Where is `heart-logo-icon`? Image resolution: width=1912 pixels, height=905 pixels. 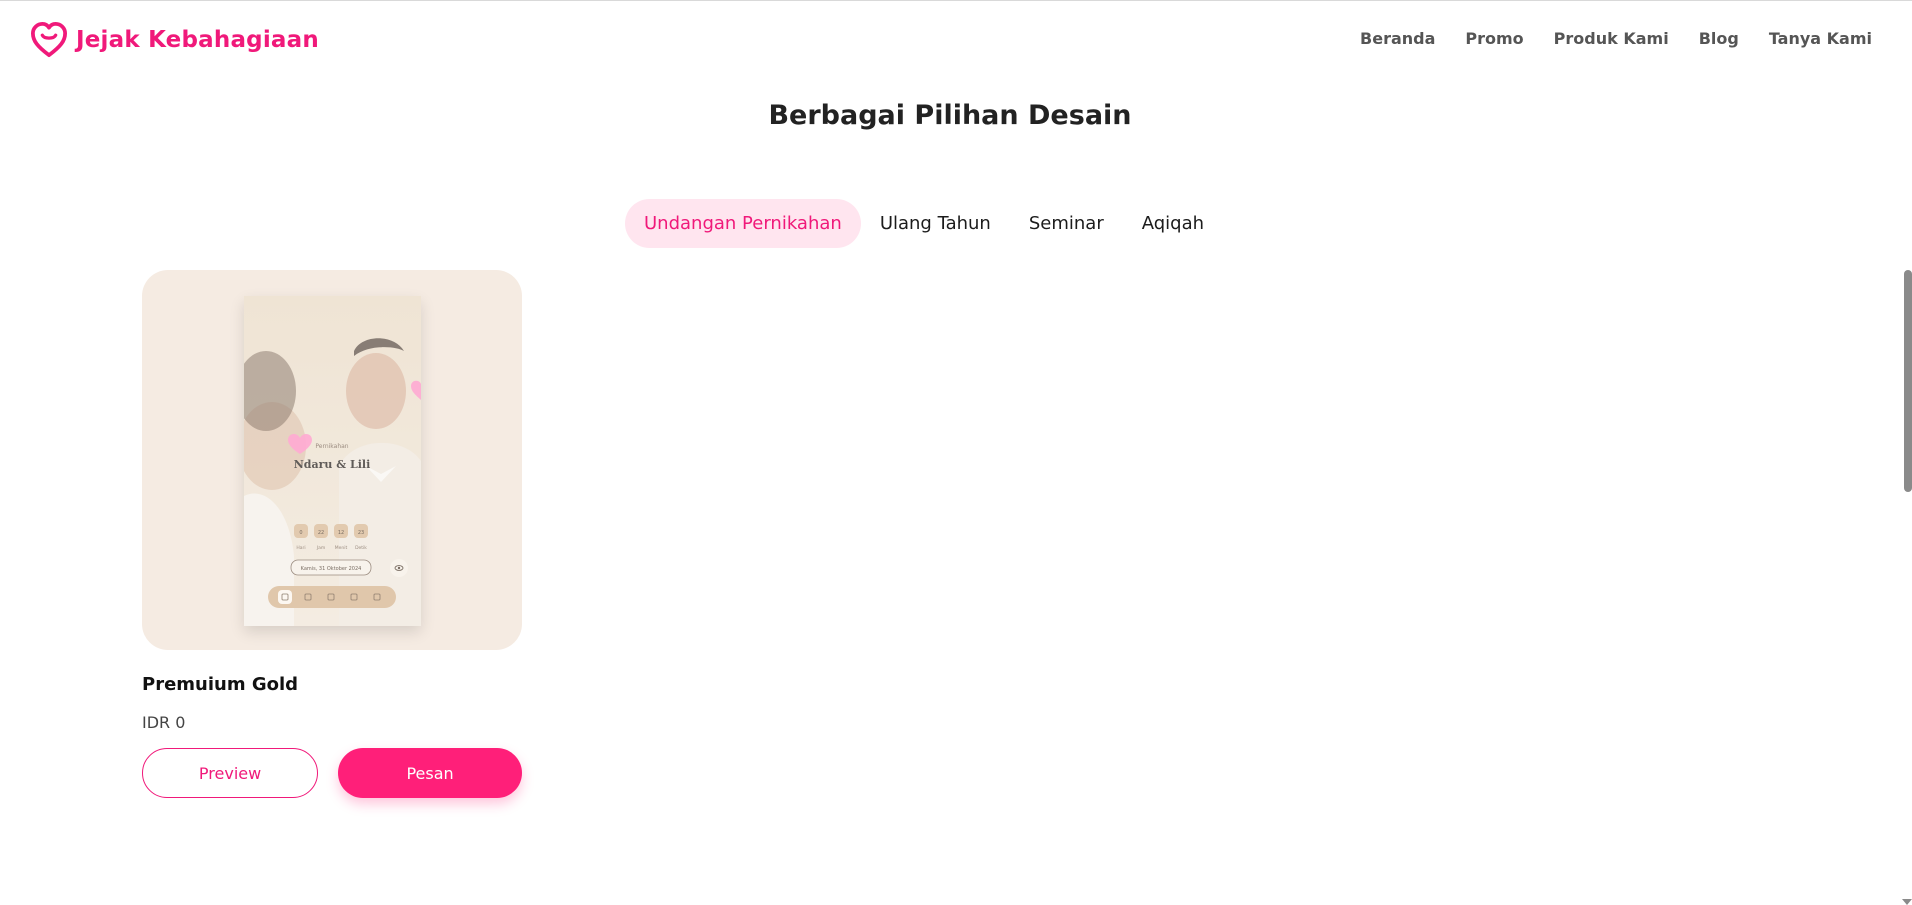
heart-logo-icon is located at coordinates (49, 40).